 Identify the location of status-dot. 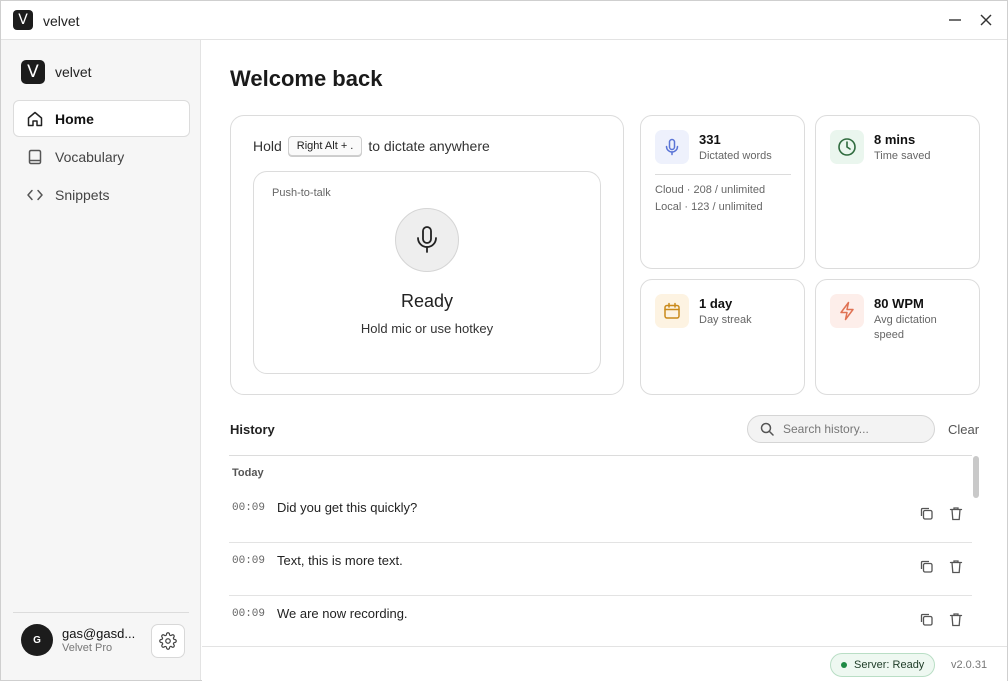
(844, 665).